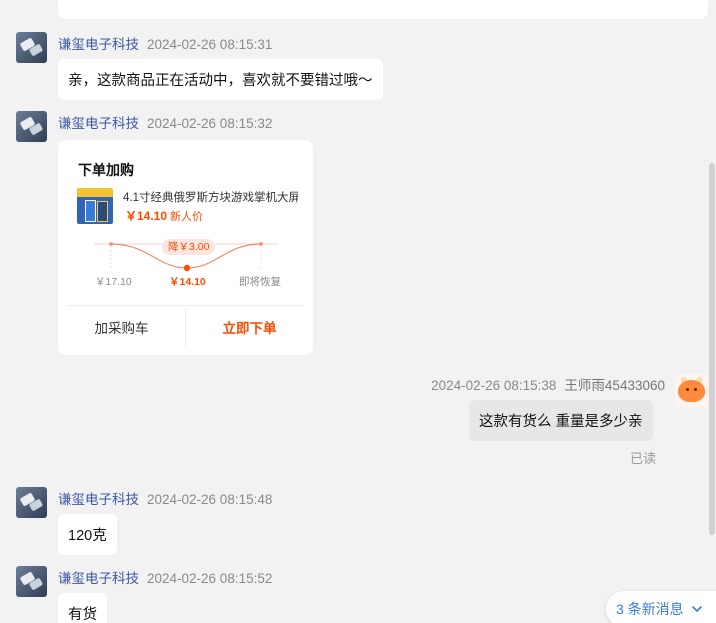 Image resolution: width=716 pixels, height=623 pixels. I want to click on card-title: 下单加购, so click(106, 170).